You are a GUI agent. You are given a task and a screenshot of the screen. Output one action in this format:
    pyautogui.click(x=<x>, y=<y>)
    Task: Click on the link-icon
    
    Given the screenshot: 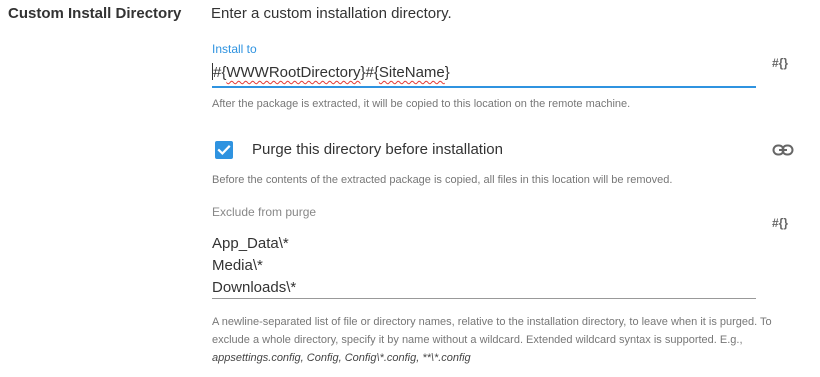 What is the action you would take?
    pyautogui.click(x=783, y=152)
    